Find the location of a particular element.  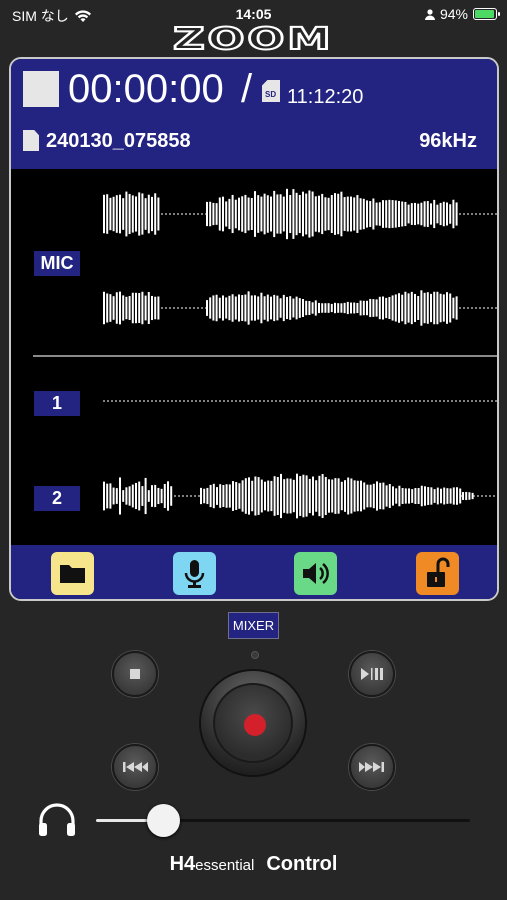

battery-icon is located at coordinates (486, 14).